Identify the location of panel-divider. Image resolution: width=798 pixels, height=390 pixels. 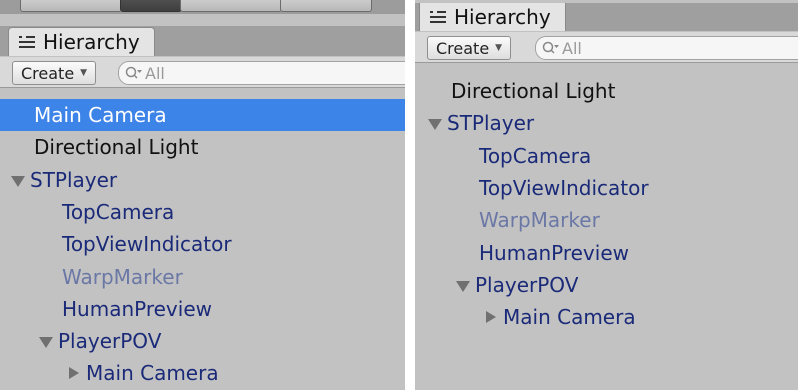
(410, 195).